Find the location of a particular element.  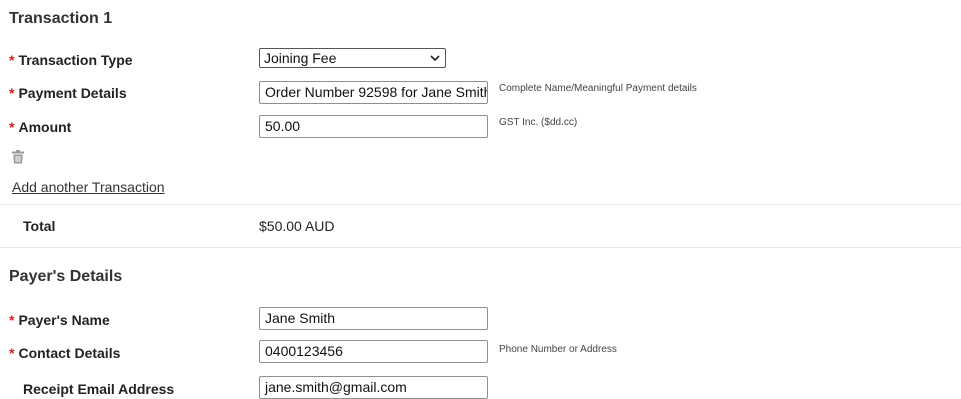

transaction-type-select: Joining Fee is located at coordinates (352, 58).